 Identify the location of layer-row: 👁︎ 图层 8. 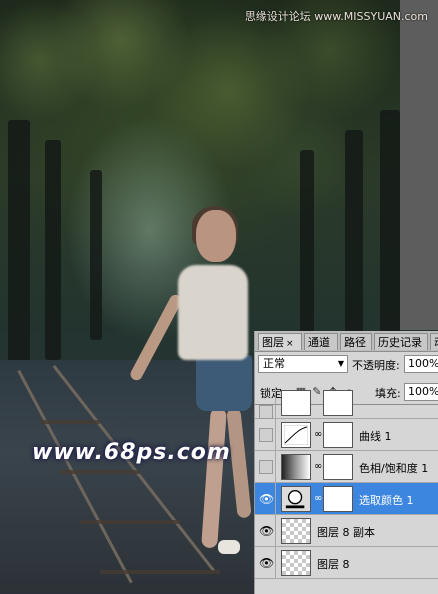
(346, 563).